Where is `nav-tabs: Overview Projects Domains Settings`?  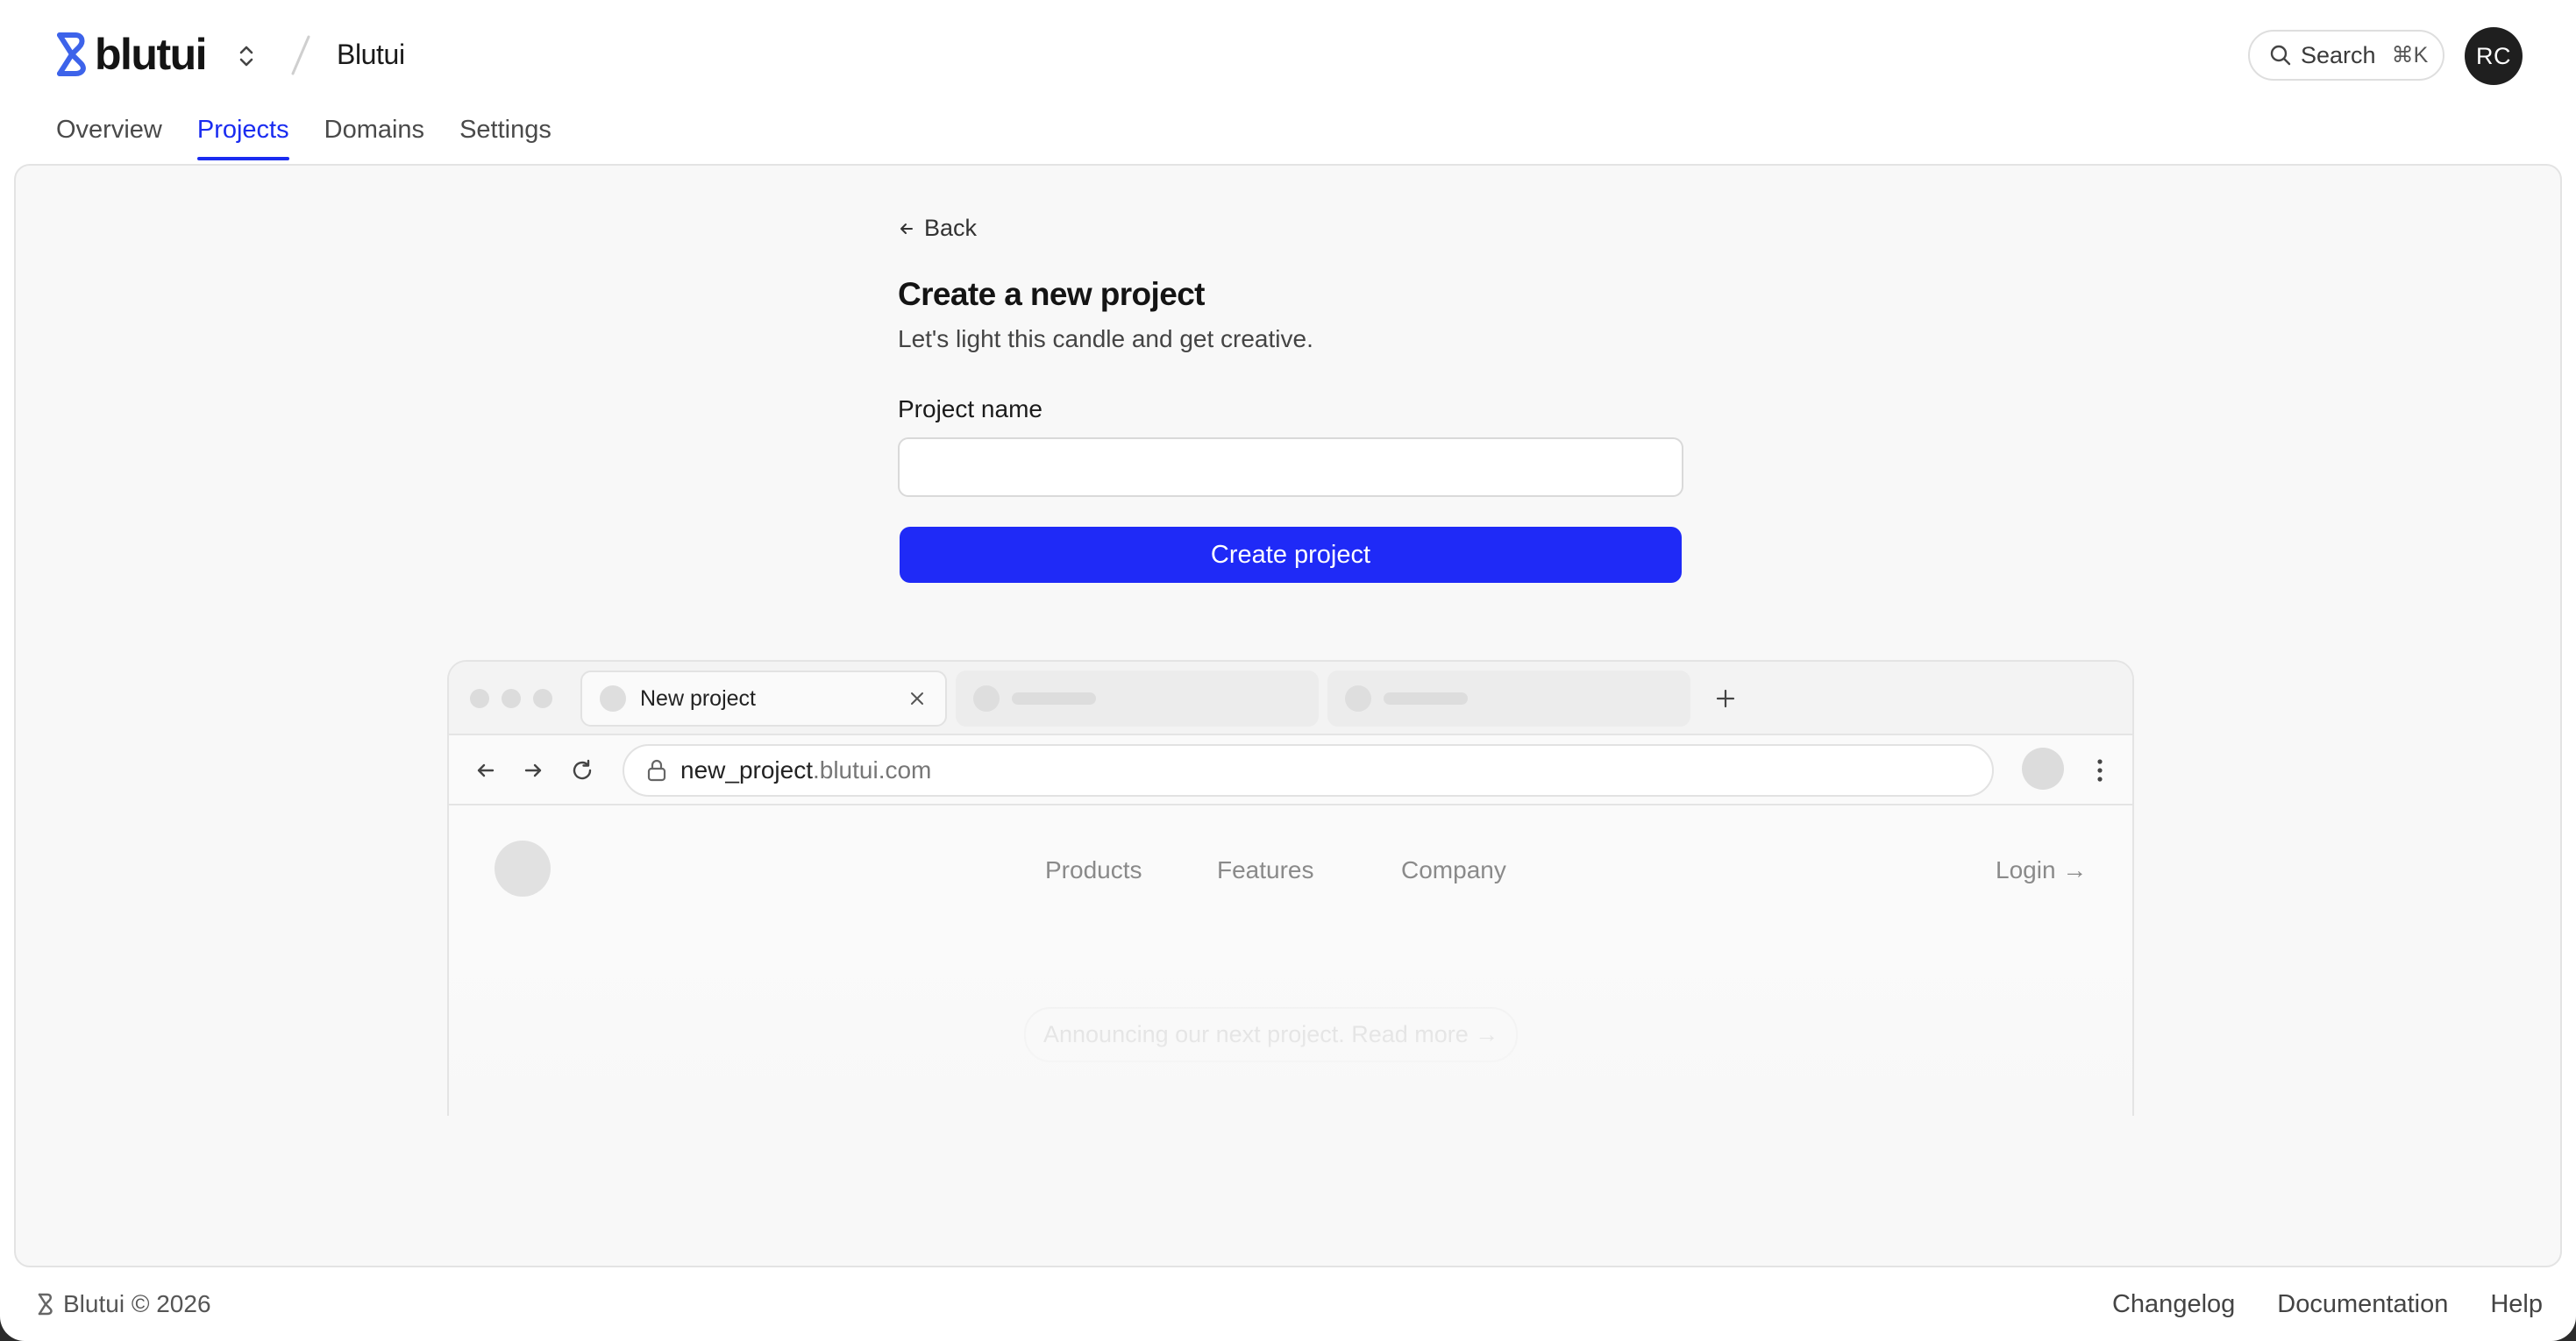
nav-tabs: Overview Projects Domains Settings is located at coordinates (303, 138).